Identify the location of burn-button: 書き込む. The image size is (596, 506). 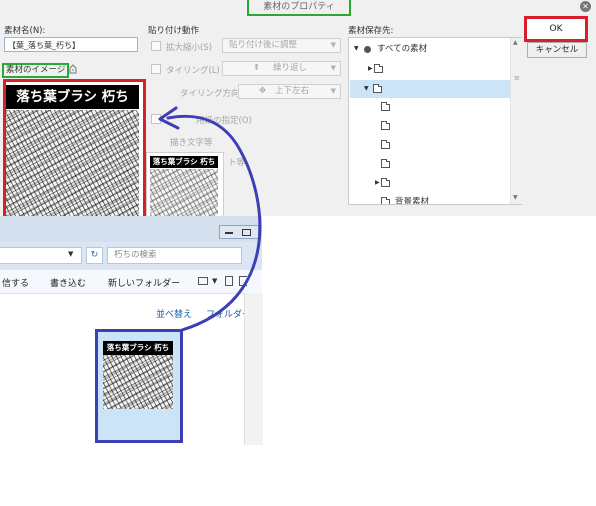
(68, 282).